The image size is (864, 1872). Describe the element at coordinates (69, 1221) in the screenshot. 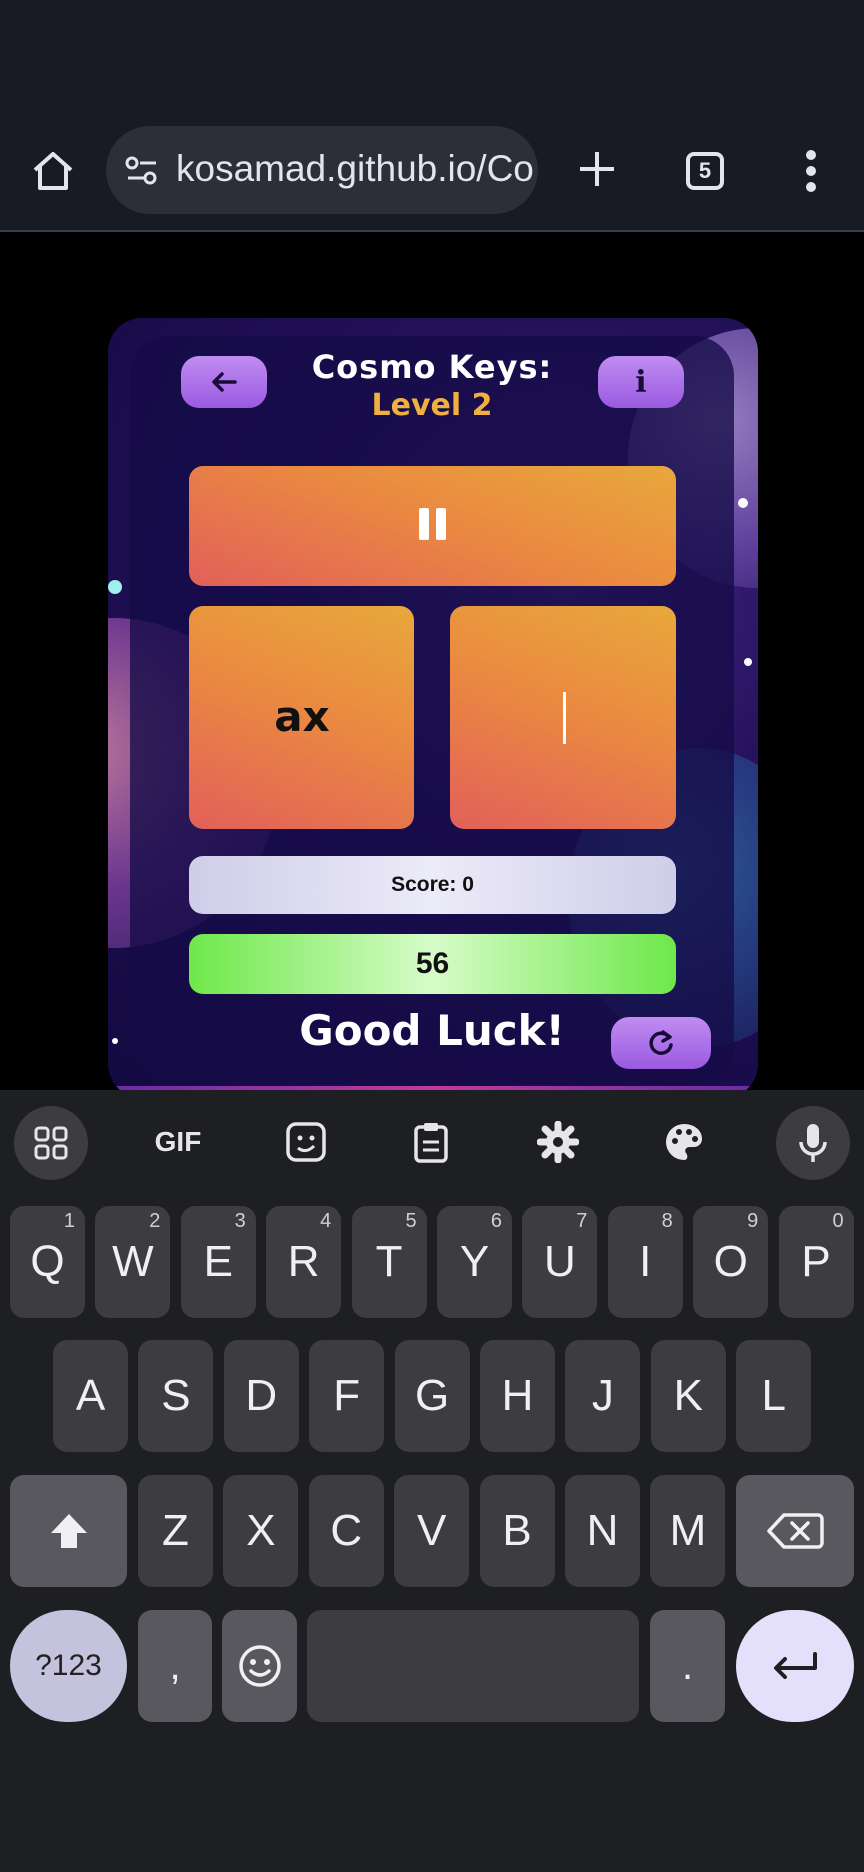

I see `key-number-hint: 1` at that location.